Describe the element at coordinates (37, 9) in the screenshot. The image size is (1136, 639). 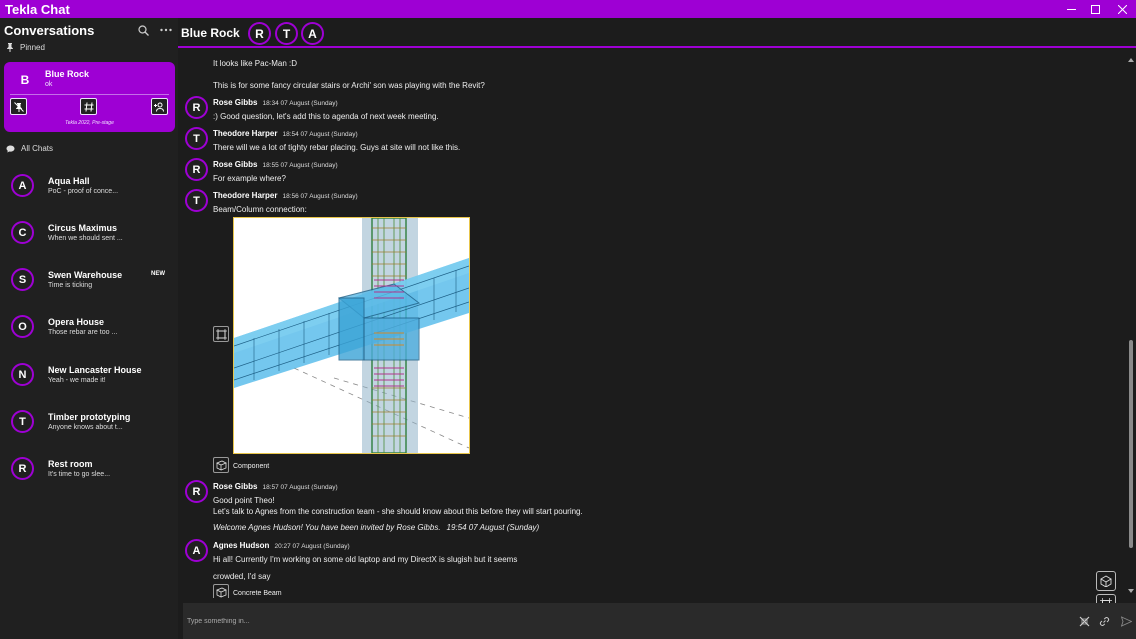
I see `app-title: Tekla Chat` at that location.